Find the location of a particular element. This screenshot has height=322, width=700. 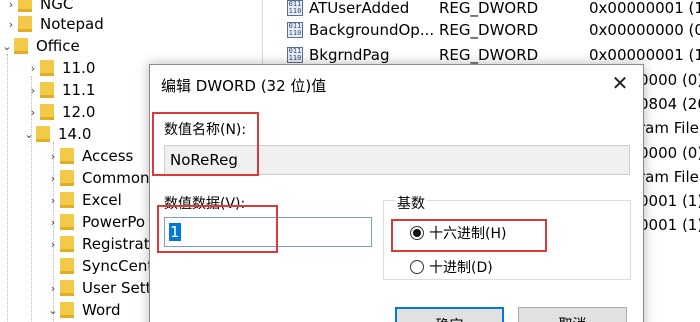

value-data-label: 数值数据(V): is located at coordinates (205, 204).